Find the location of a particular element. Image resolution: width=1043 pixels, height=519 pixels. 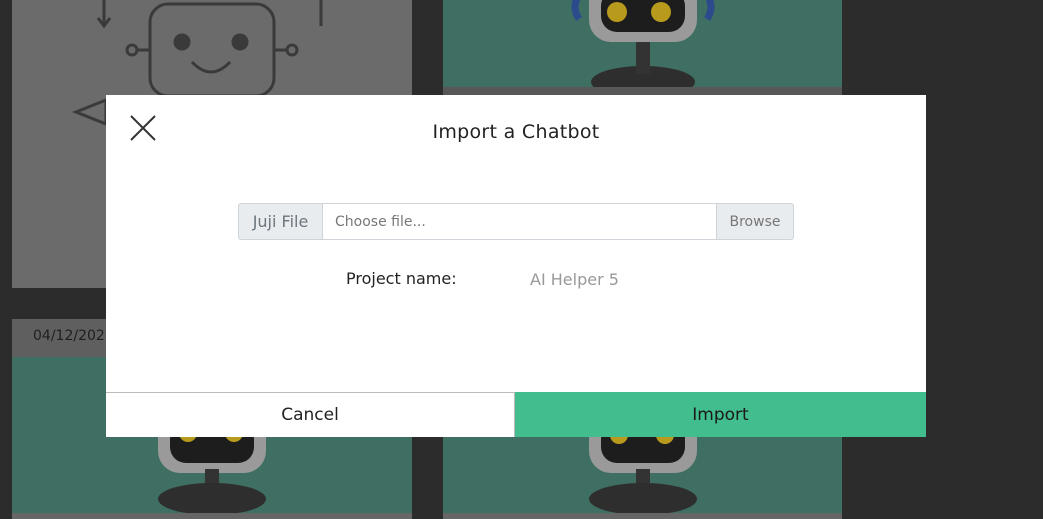

import-button: Import is located at coordinates (720, 414).